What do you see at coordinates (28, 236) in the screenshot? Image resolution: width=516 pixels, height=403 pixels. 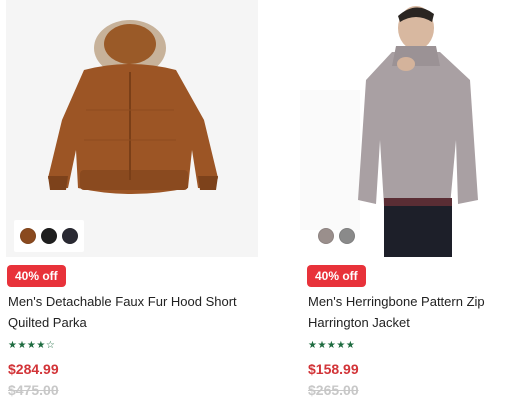 I see `swatch-brown` at bounding box center [28, 236].